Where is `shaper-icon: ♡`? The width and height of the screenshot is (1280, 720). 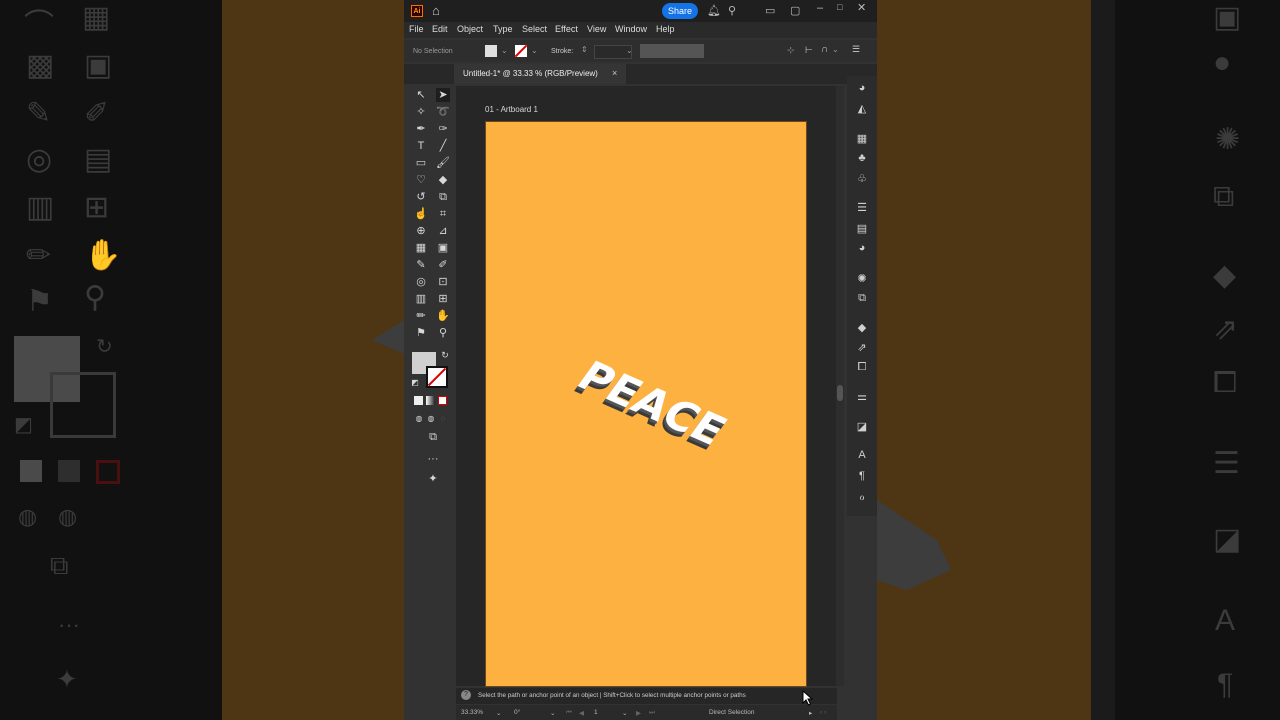
shaper-icon: ♡ is located at coordinates (421, 180).